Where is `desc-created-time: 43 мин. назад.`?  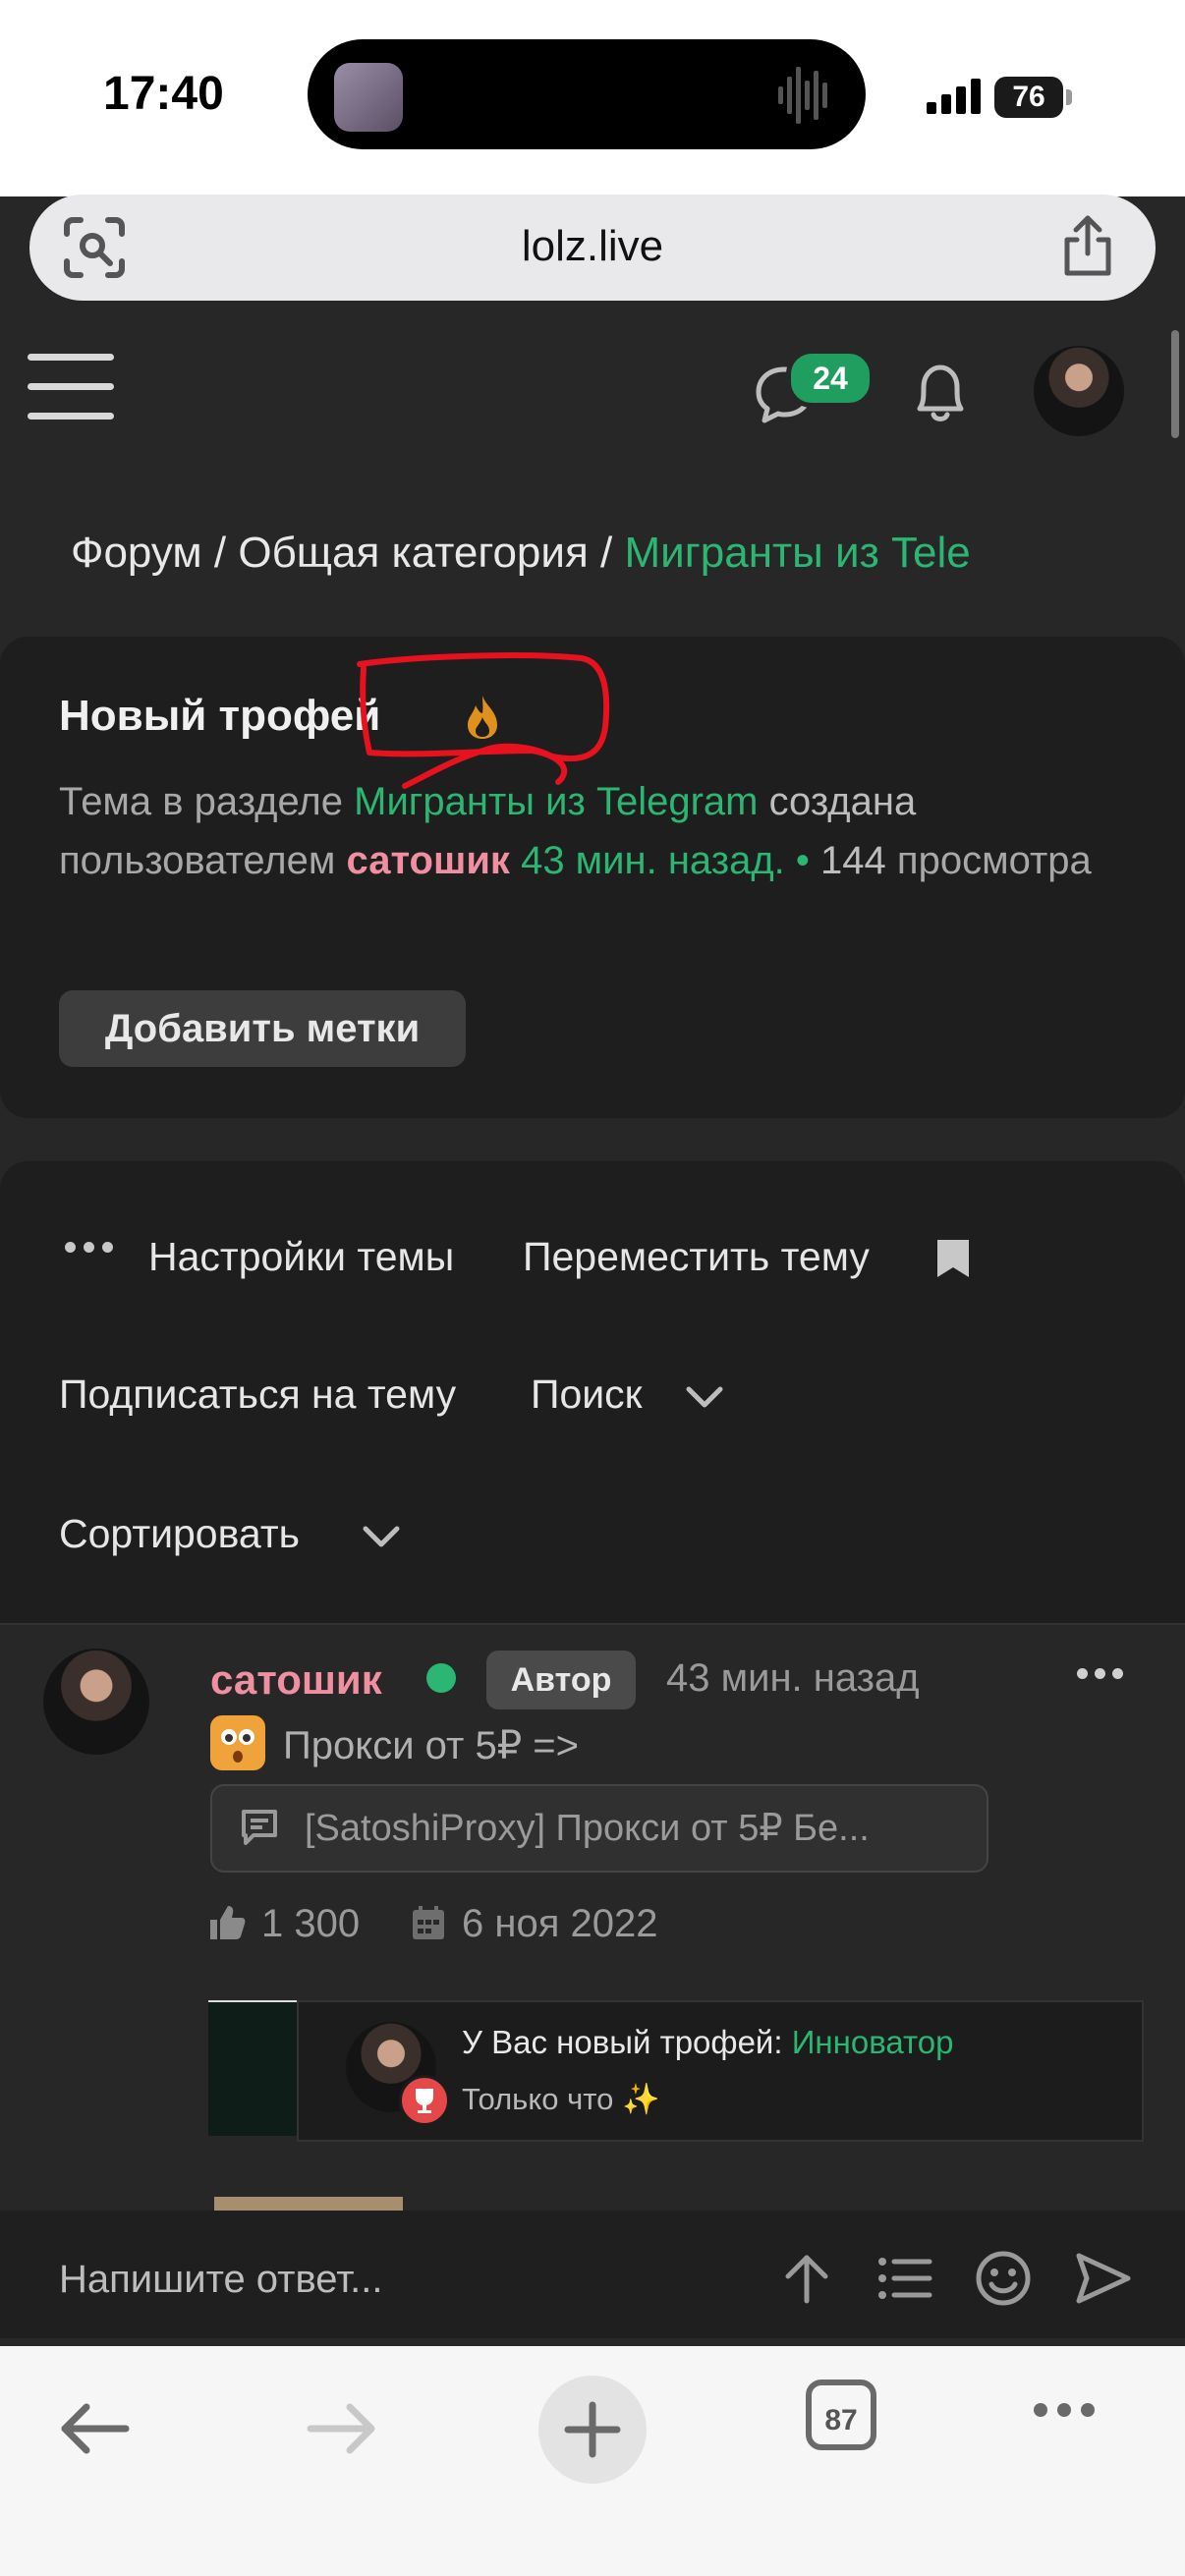
desc-created-time: 43 мин. назад. is located at coordinates (653, 860).